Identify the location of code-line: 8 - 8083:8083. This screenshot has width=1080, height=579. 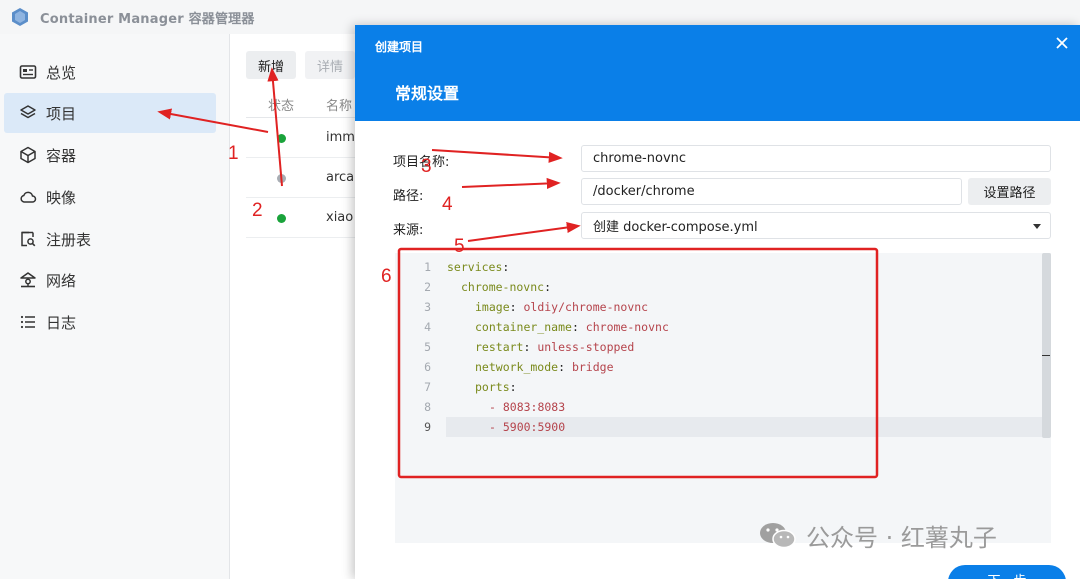
(495, 407).